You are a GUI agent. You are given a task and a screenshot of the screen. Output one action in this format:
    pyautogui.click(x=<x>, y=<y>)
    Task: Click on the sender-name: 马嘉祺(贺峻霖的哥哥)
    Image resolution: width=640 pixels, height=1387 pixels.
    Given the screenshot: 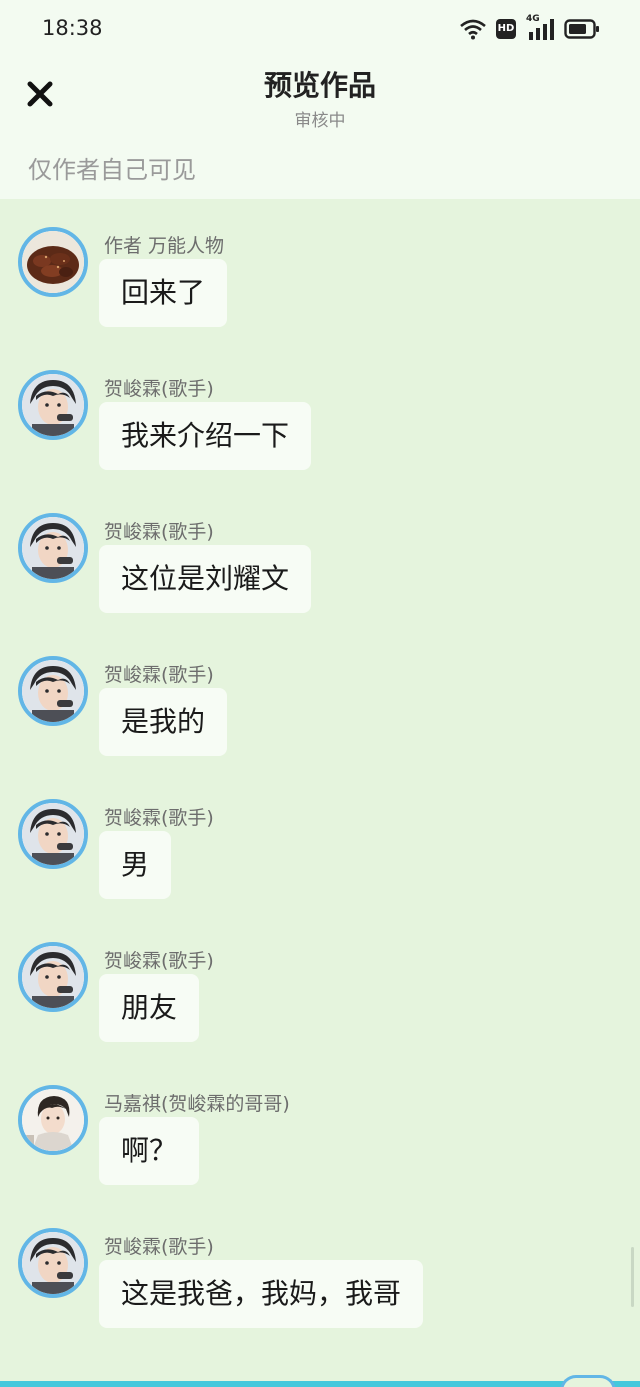 What is the action you would take?
    pyautogui.click(x=197, y=1104)
    